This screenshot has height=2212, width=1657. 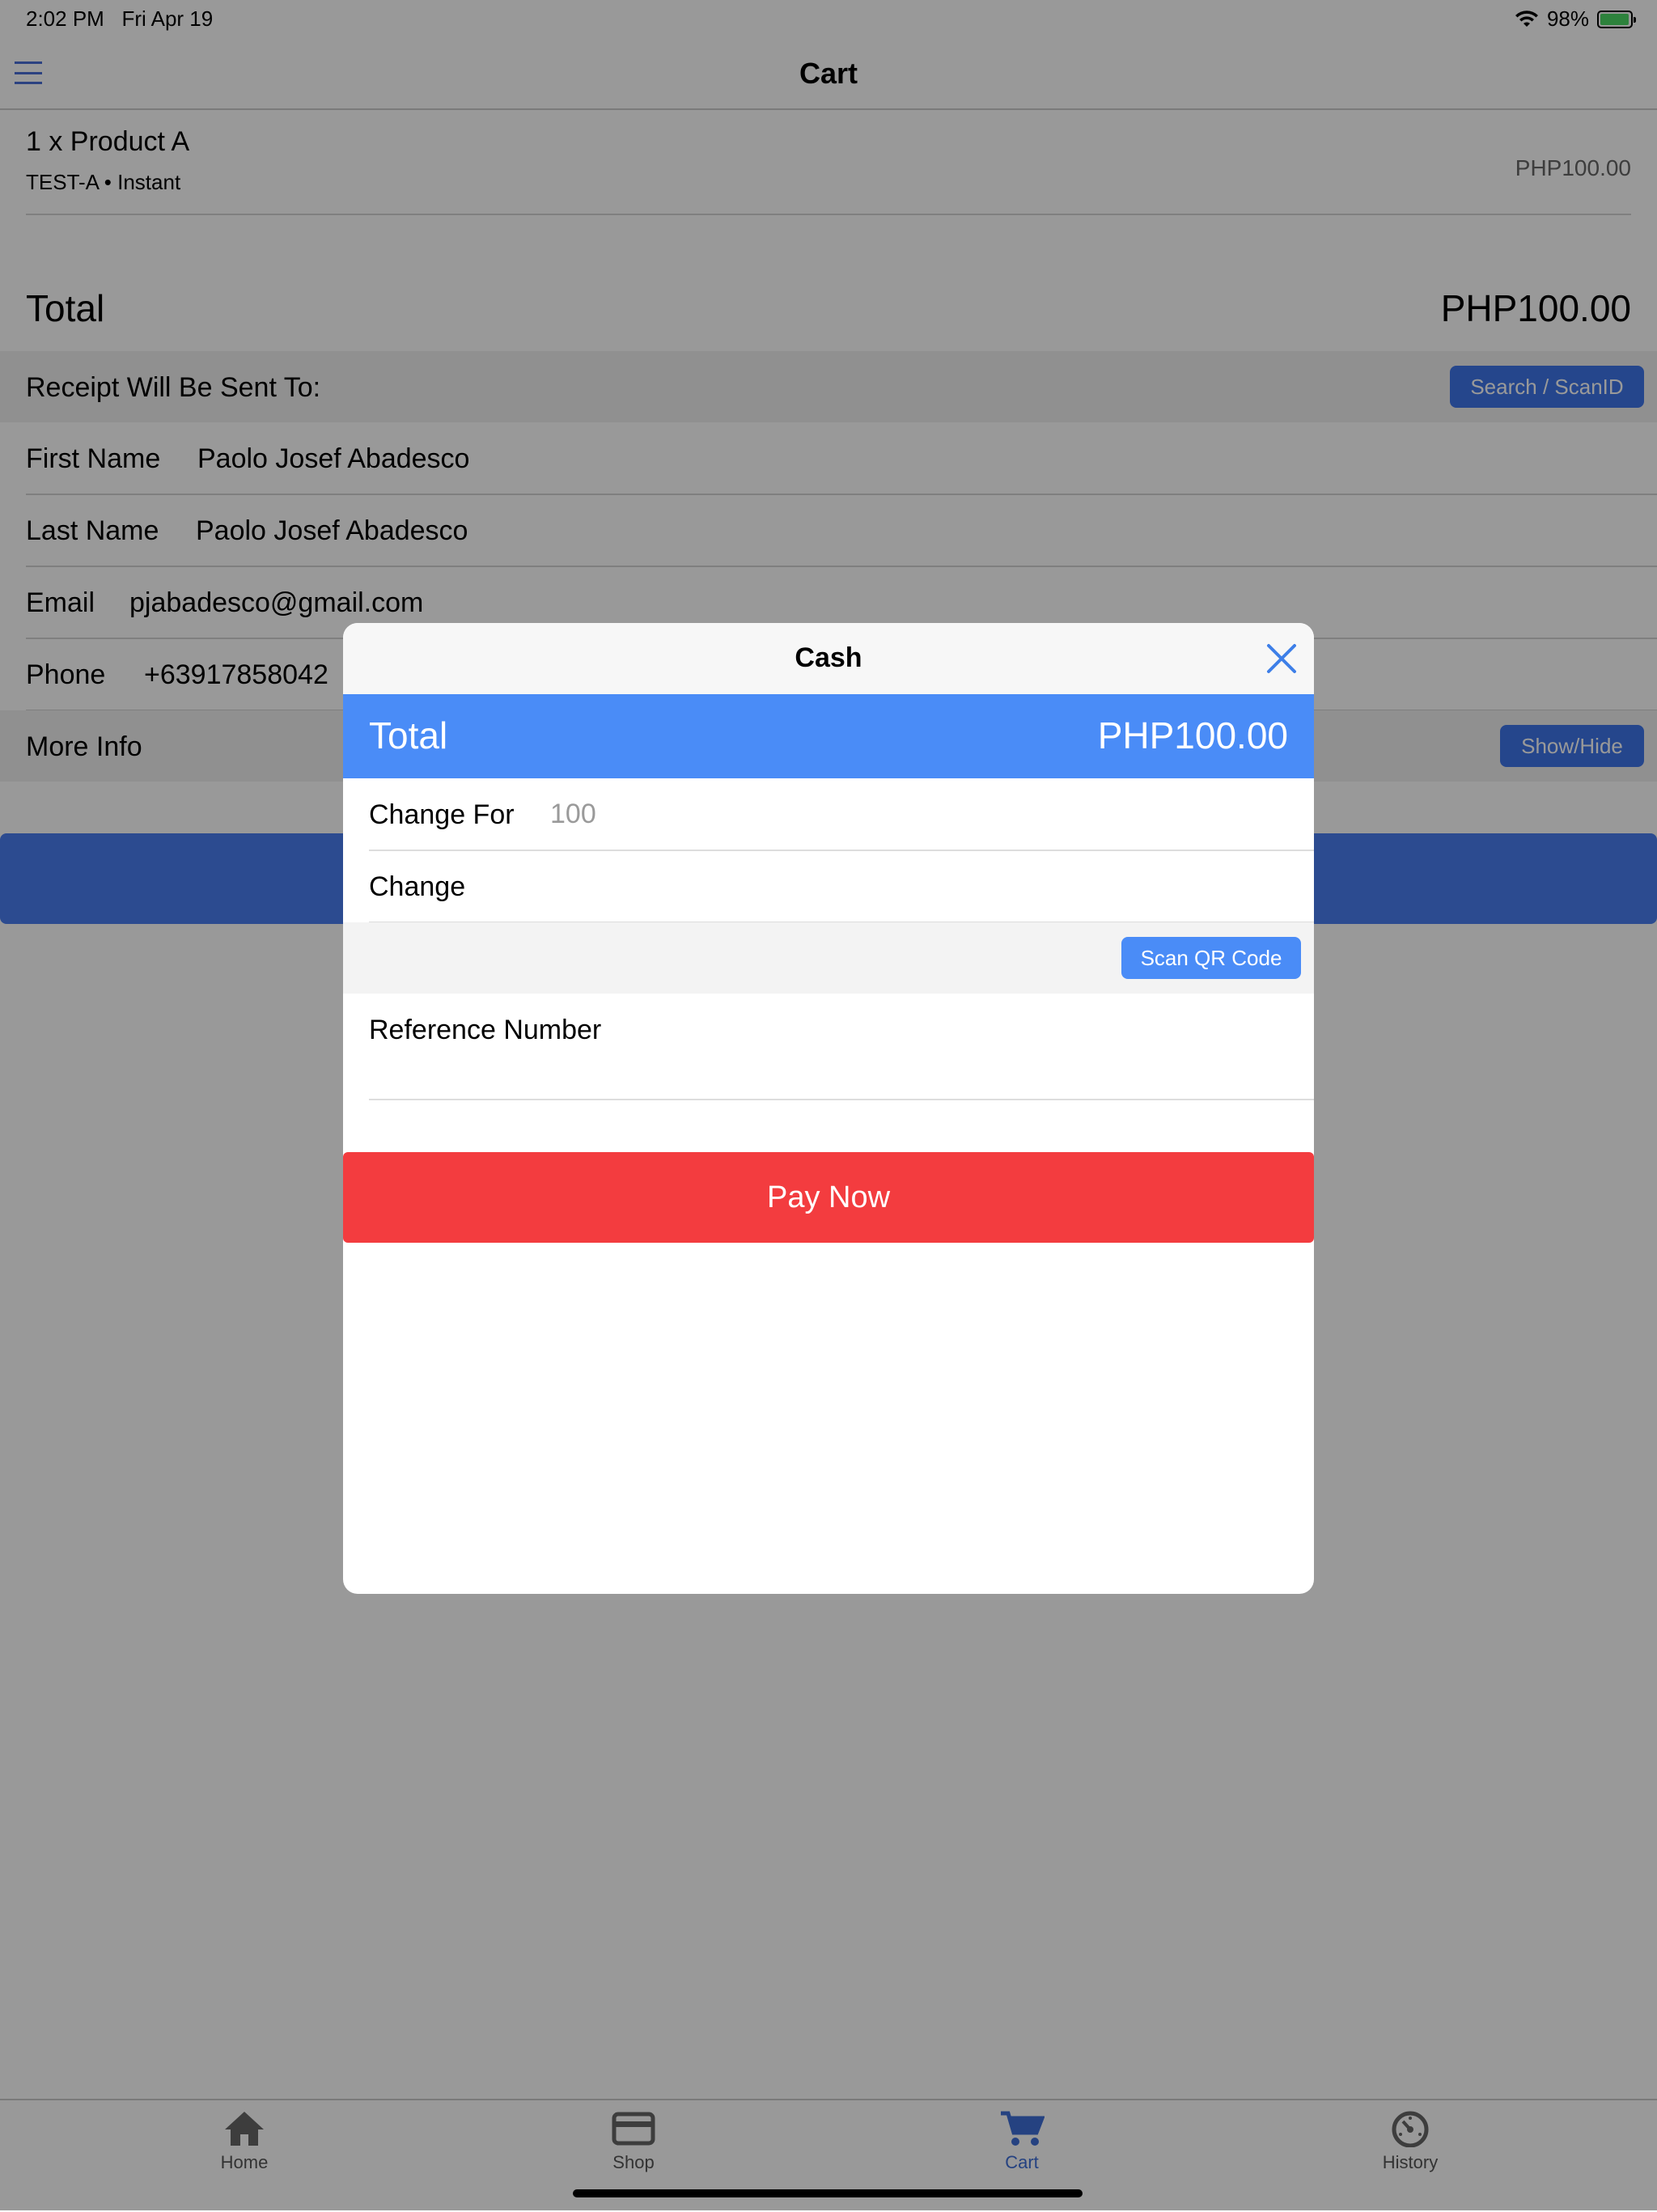 I want to click on qr-strip: Scan QR Code, so click(x=828, y=958).